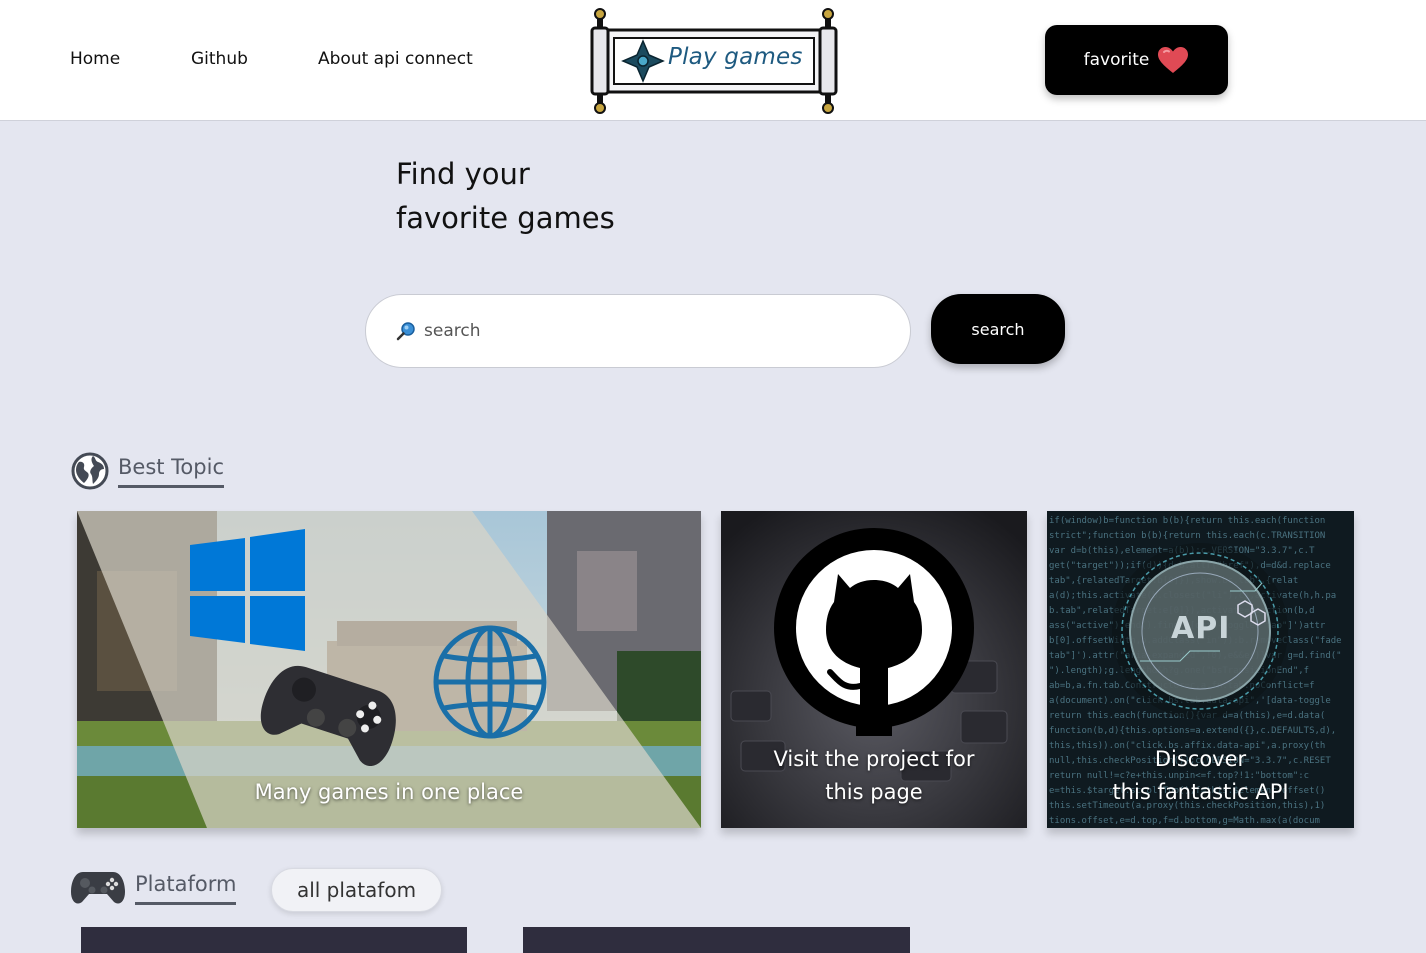 The height and width of the screenshot is (953, 1426). What do you see at coordinates (644, 331) in the screenshot?
I see `search-input` at bounding box center [644, 331].